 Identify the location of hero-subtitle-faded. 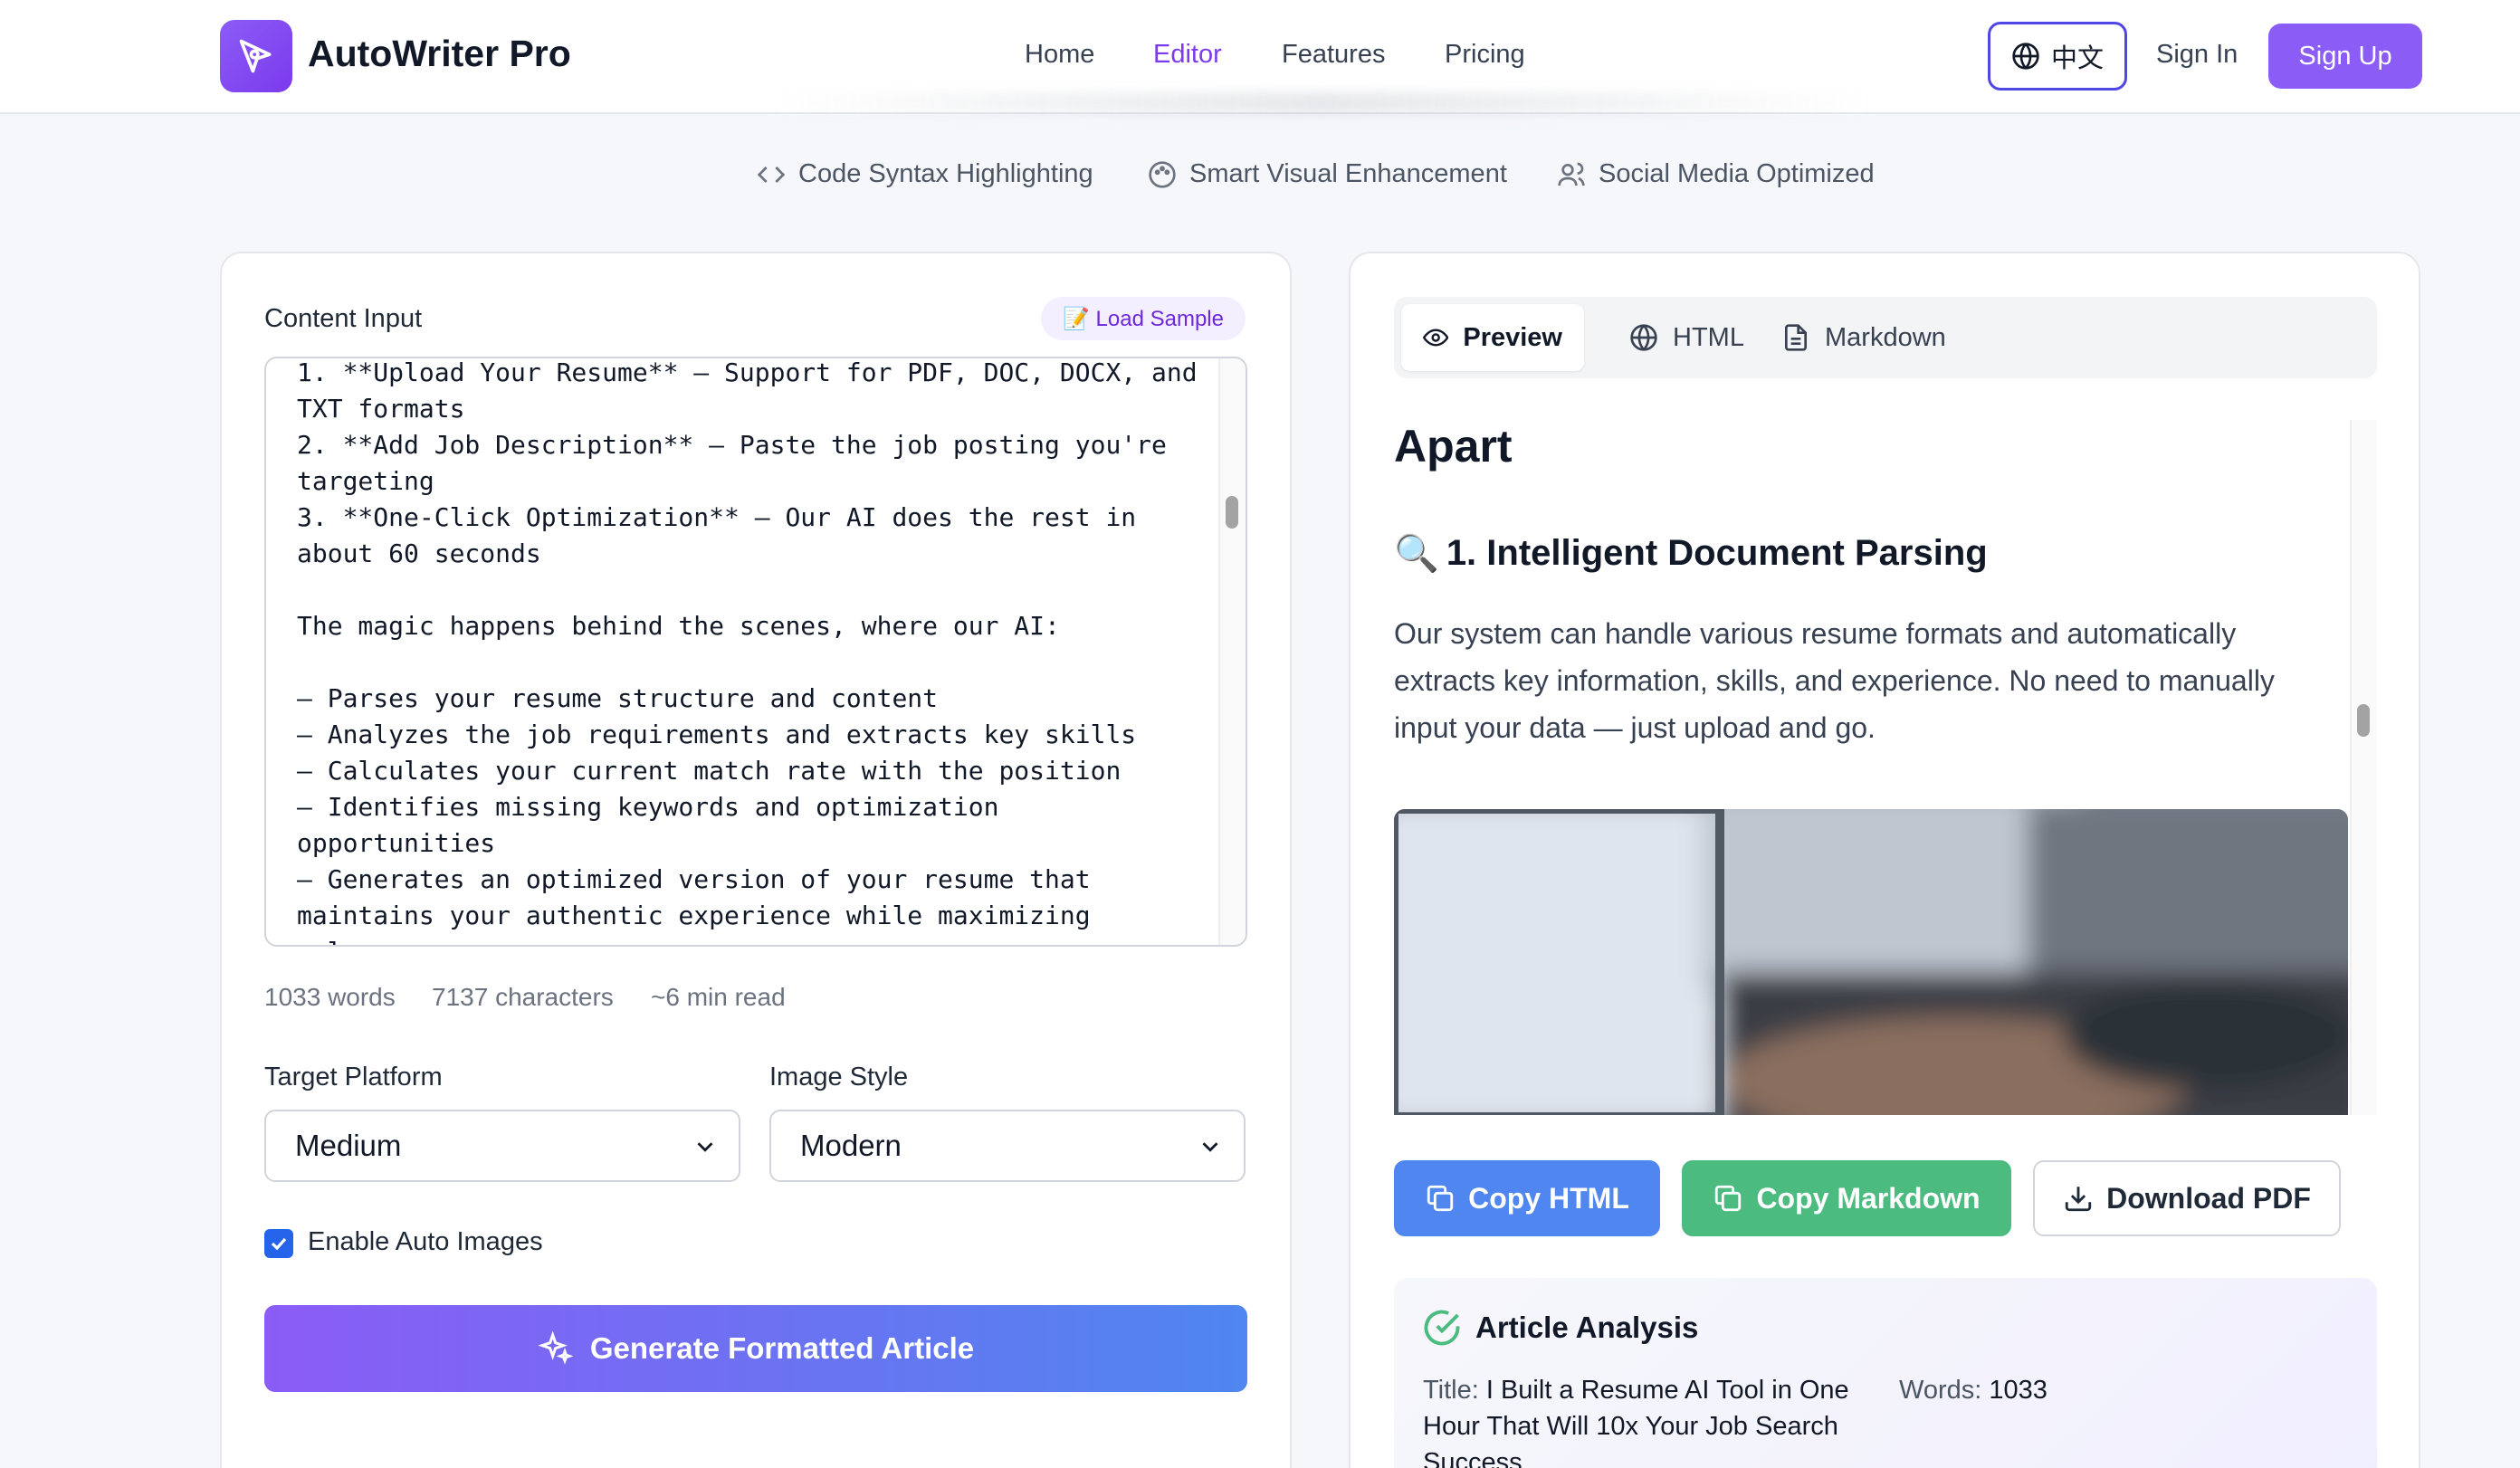
(1321, 103).